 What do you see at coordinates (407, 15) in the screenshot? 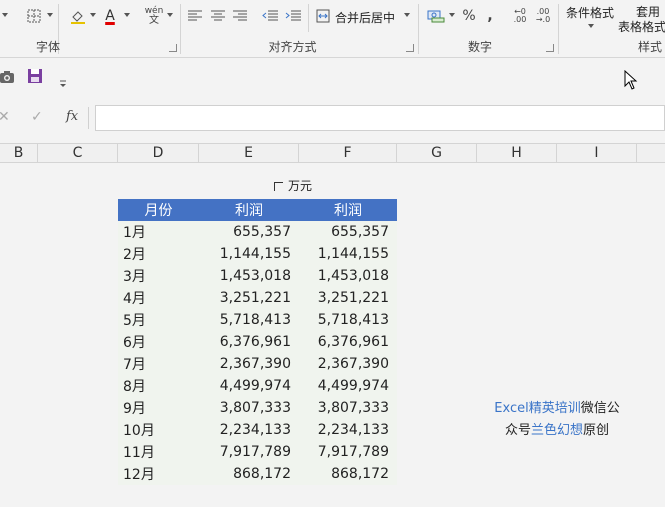
I see `merge-center-dropdown-icon` at bounding box center [407, 15].